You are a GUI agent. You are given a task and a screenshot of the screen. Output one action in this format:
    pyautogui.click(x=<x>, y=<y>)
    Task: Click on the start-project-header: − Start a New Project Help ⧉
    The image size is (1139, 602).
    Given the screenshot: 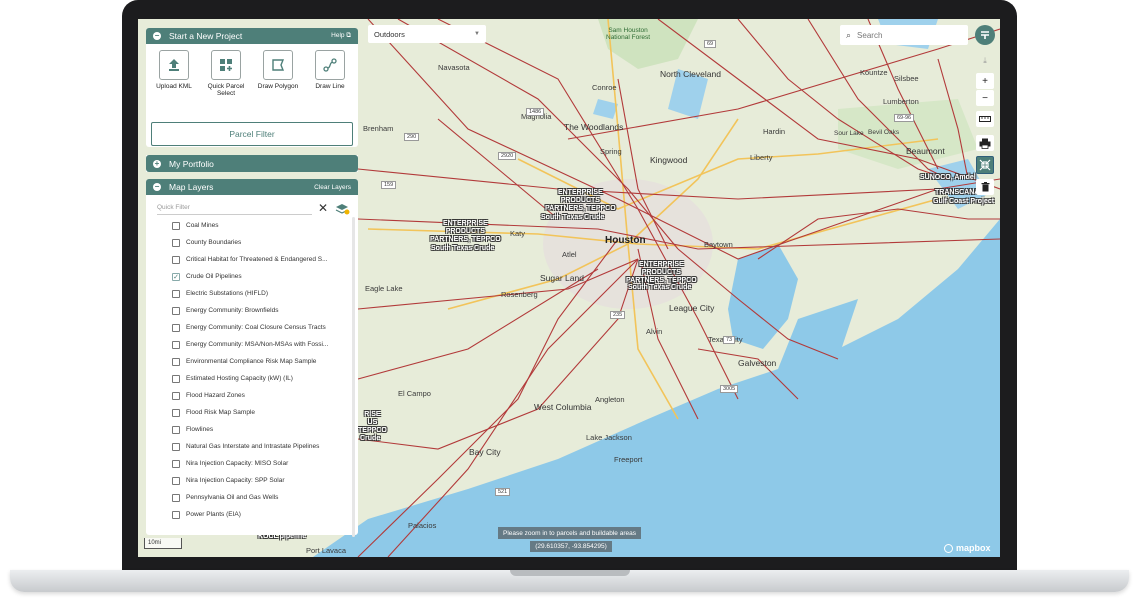 What is the action you would take?
    pyautogui.click(x=252, y=36)
    